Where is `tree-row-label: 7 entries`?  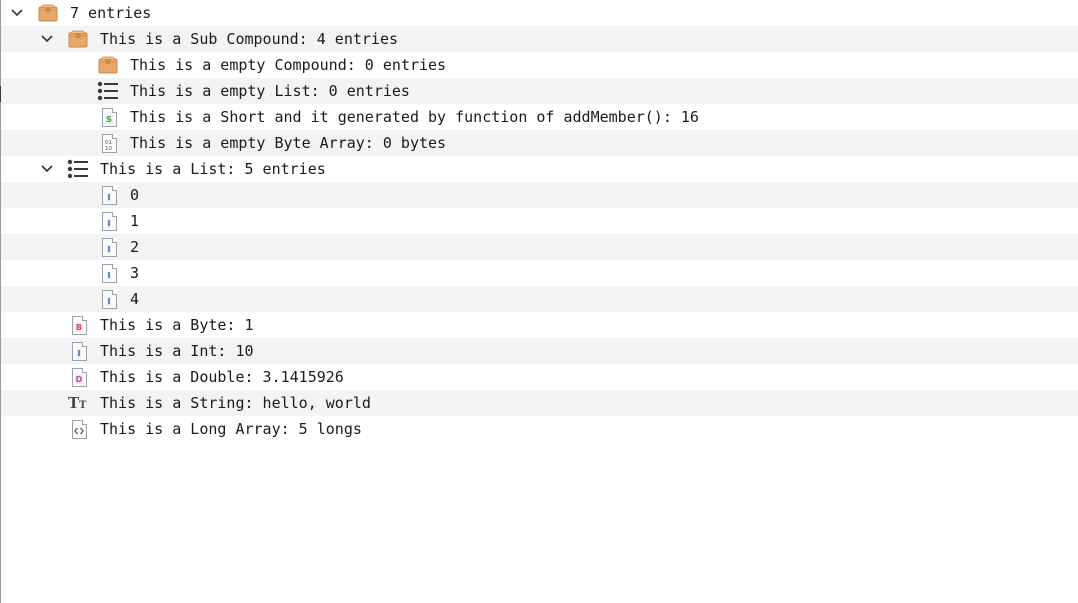 tree-row-label: 7 entries is located at coordinates (111, 13).